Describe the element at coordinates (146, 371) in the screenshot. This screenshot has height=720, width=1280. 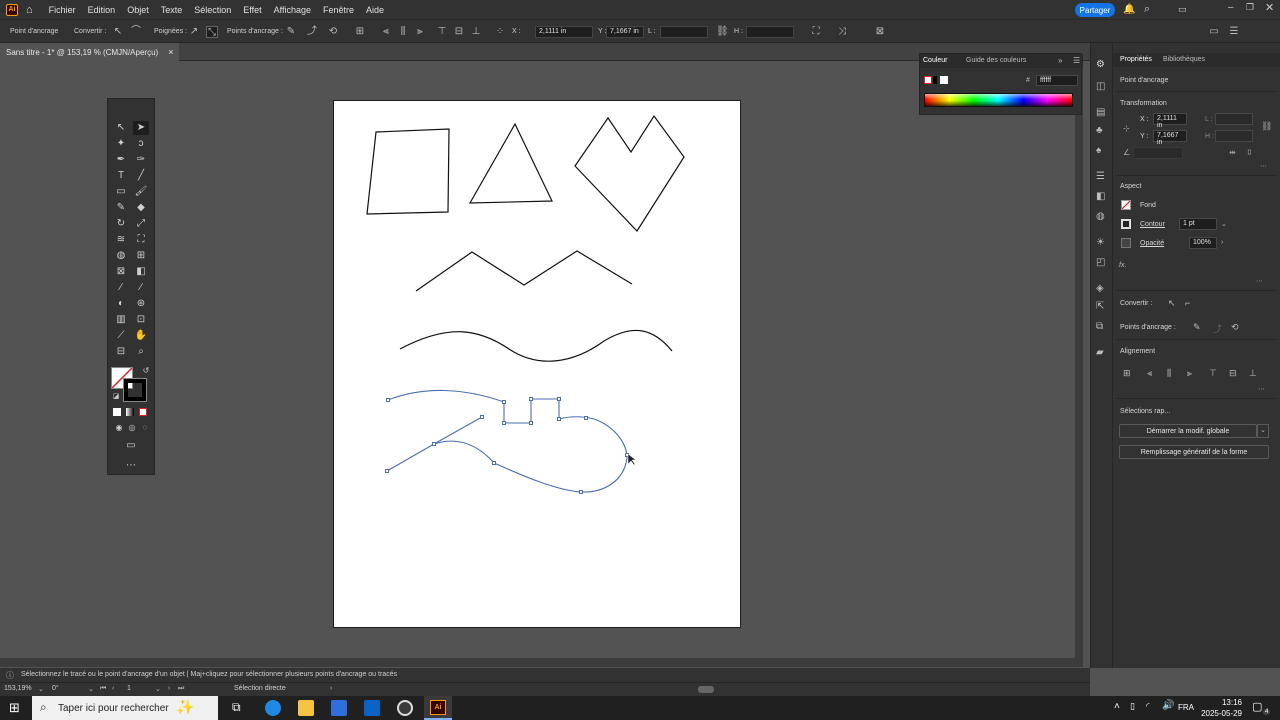
I see `swap-colors-icon: ↺` at that location.